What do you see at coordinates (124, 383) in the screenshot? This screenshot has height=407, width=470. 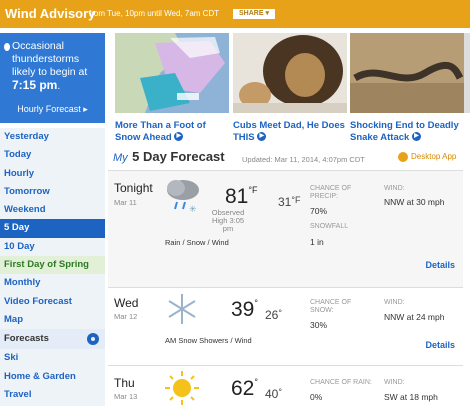 I see `day-name: Thu` at bounding box center [124, 383].